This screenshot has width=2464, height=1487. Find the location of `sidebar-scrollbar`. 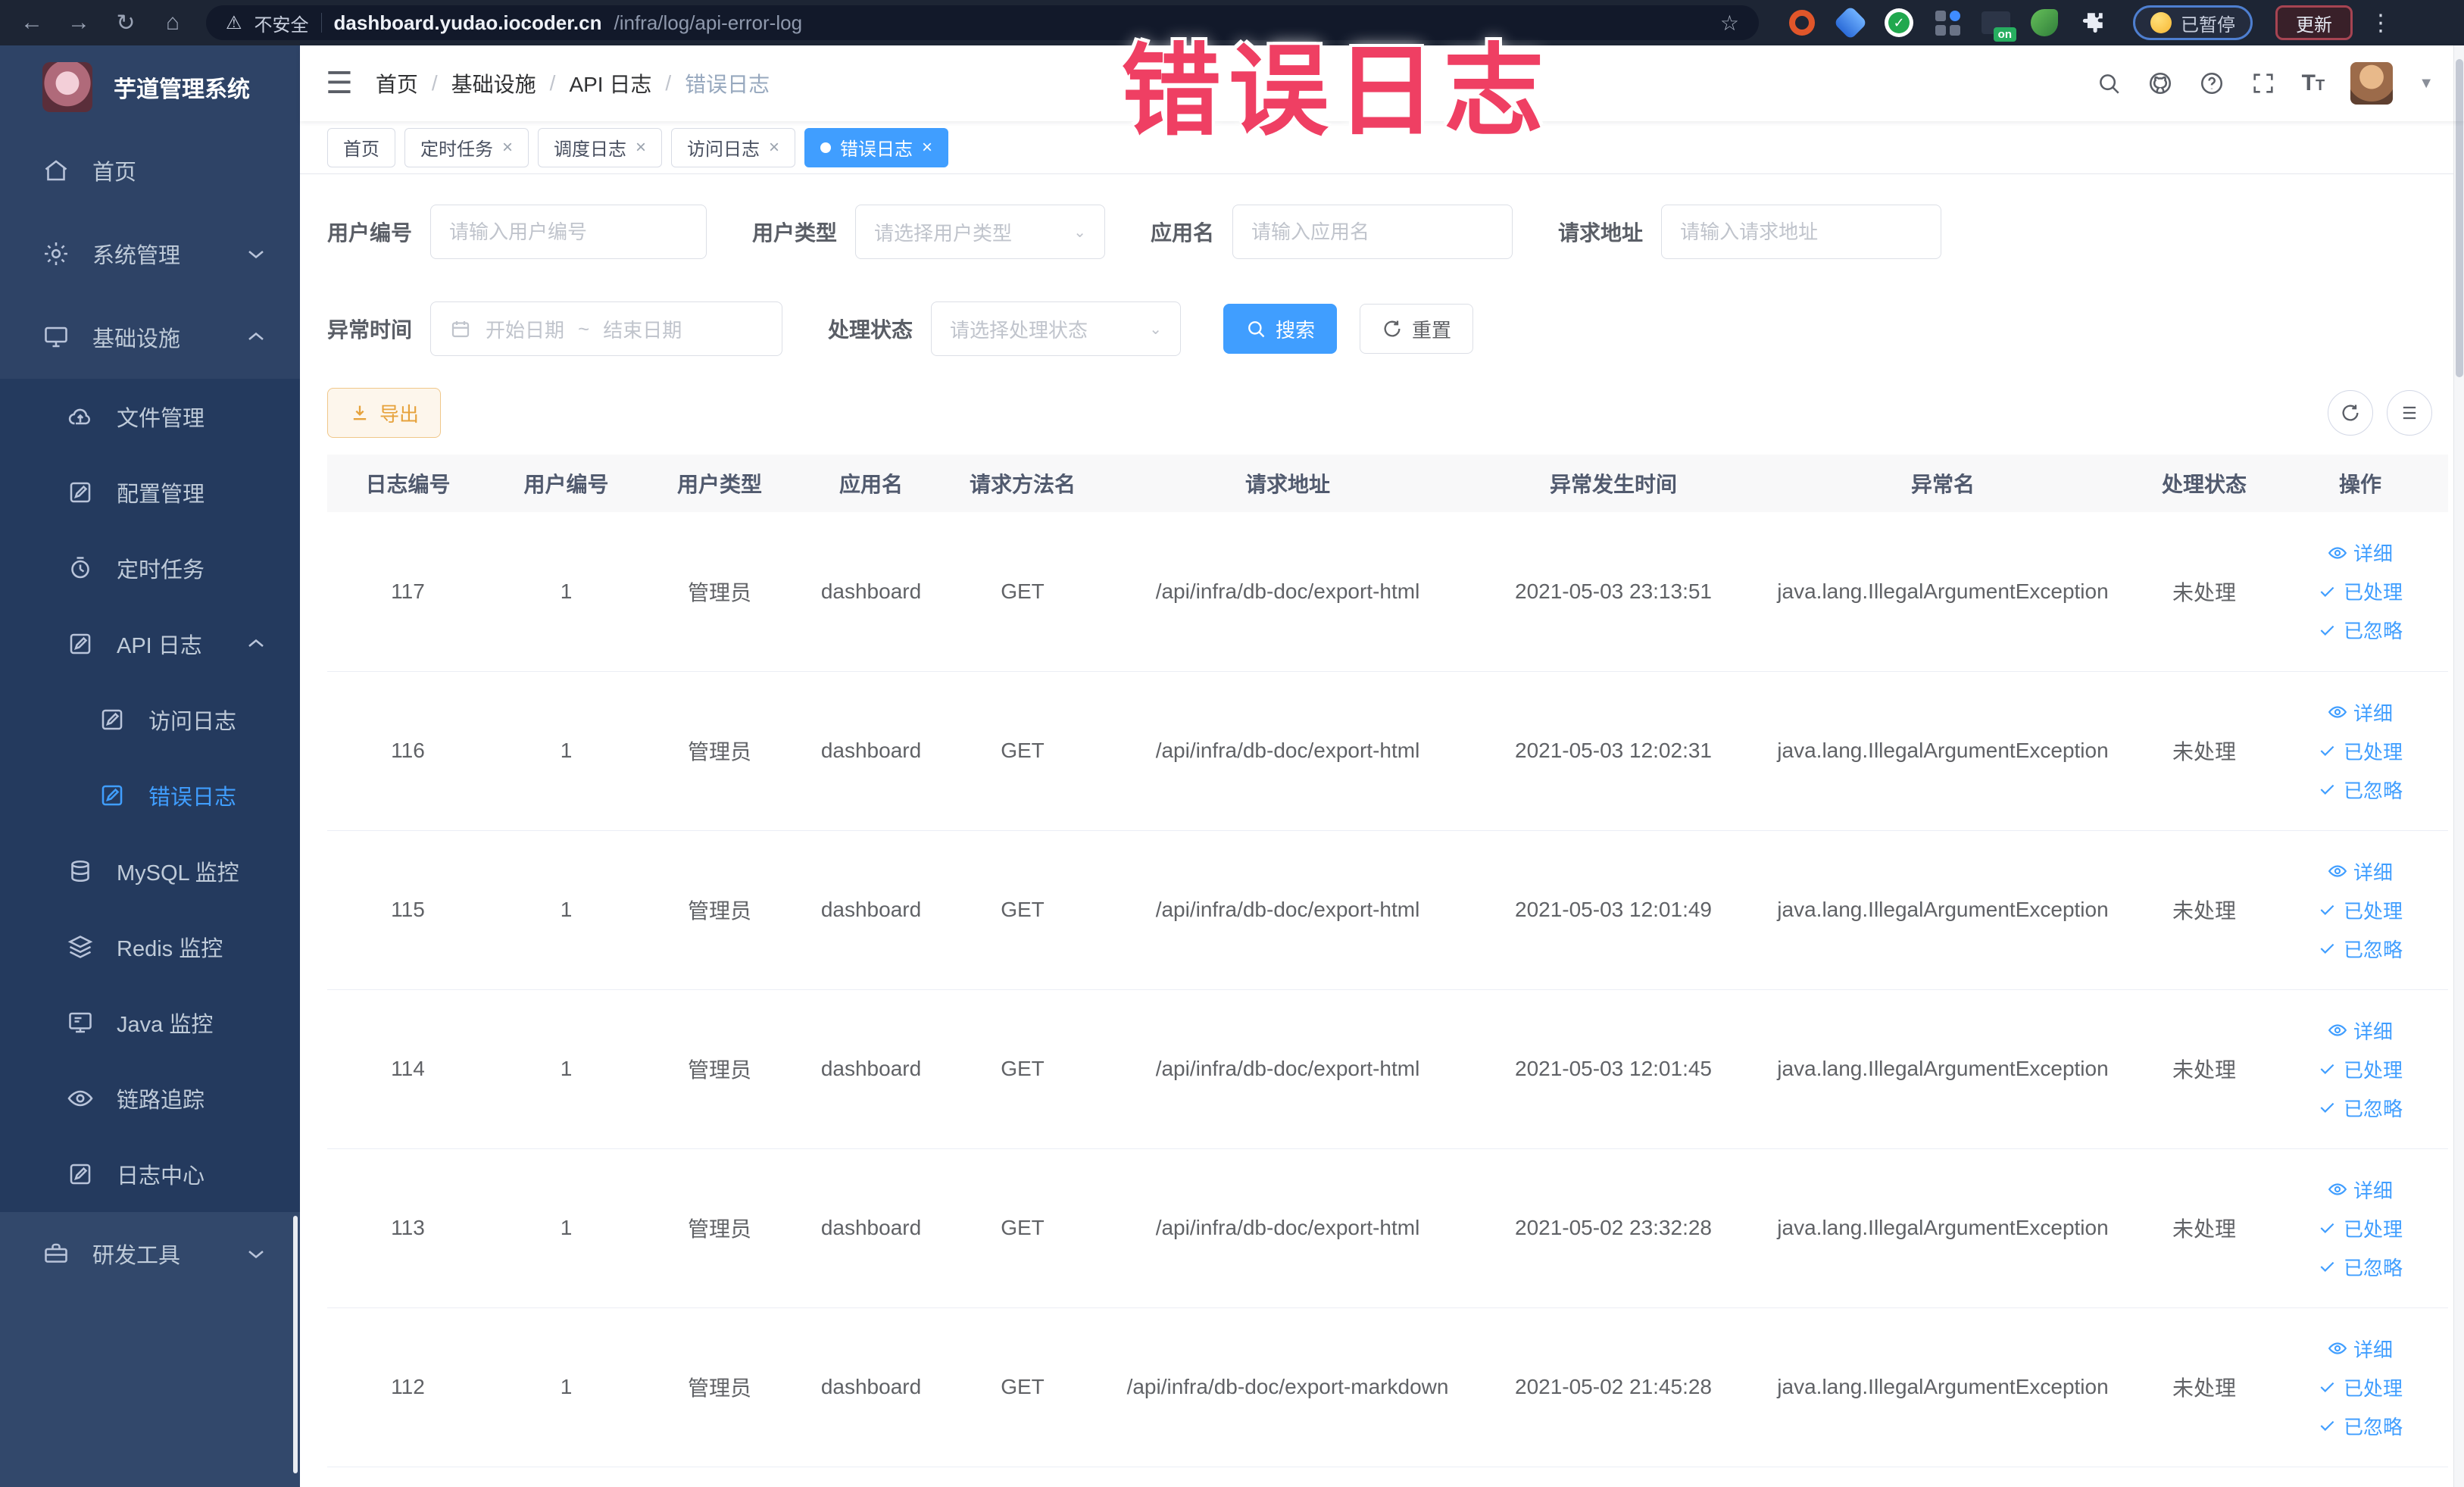

sidebar-scrollbar is located at coordinates (295, 1344).